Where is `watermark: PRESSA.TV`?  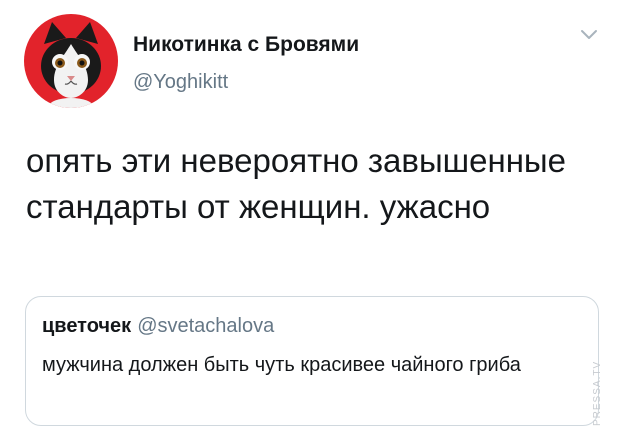
watermark: PRESSA.TV is located at coordinates (599, 373).